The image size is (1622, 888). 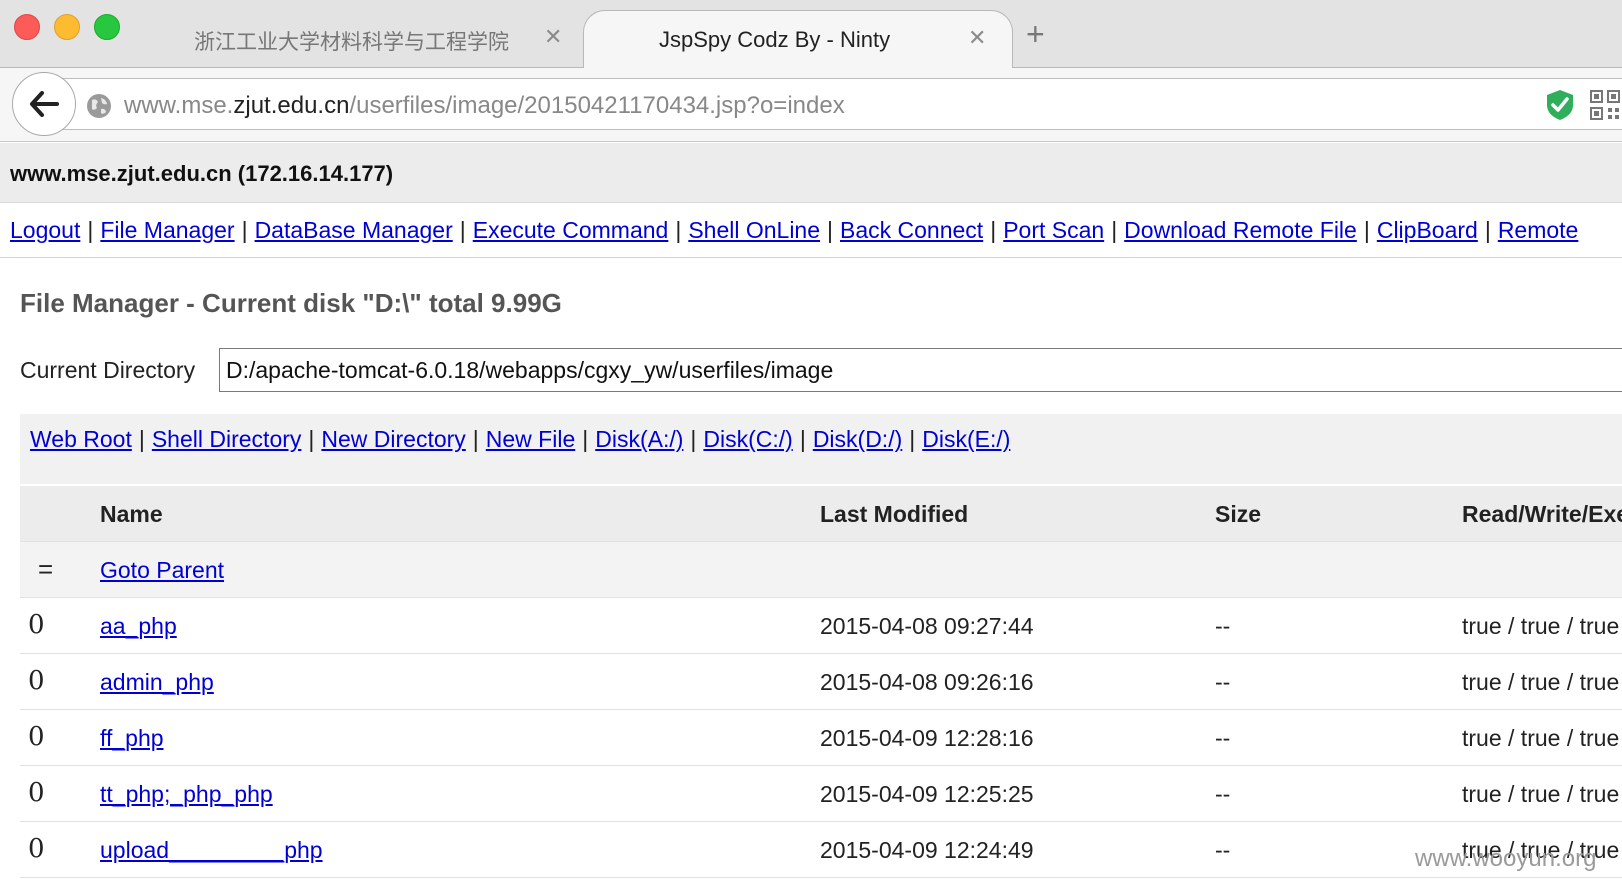 What do you see at coordinates (157, 682) in the screenshot?
I see `file-name-link: admin_php` at bounding box center [157, 682].